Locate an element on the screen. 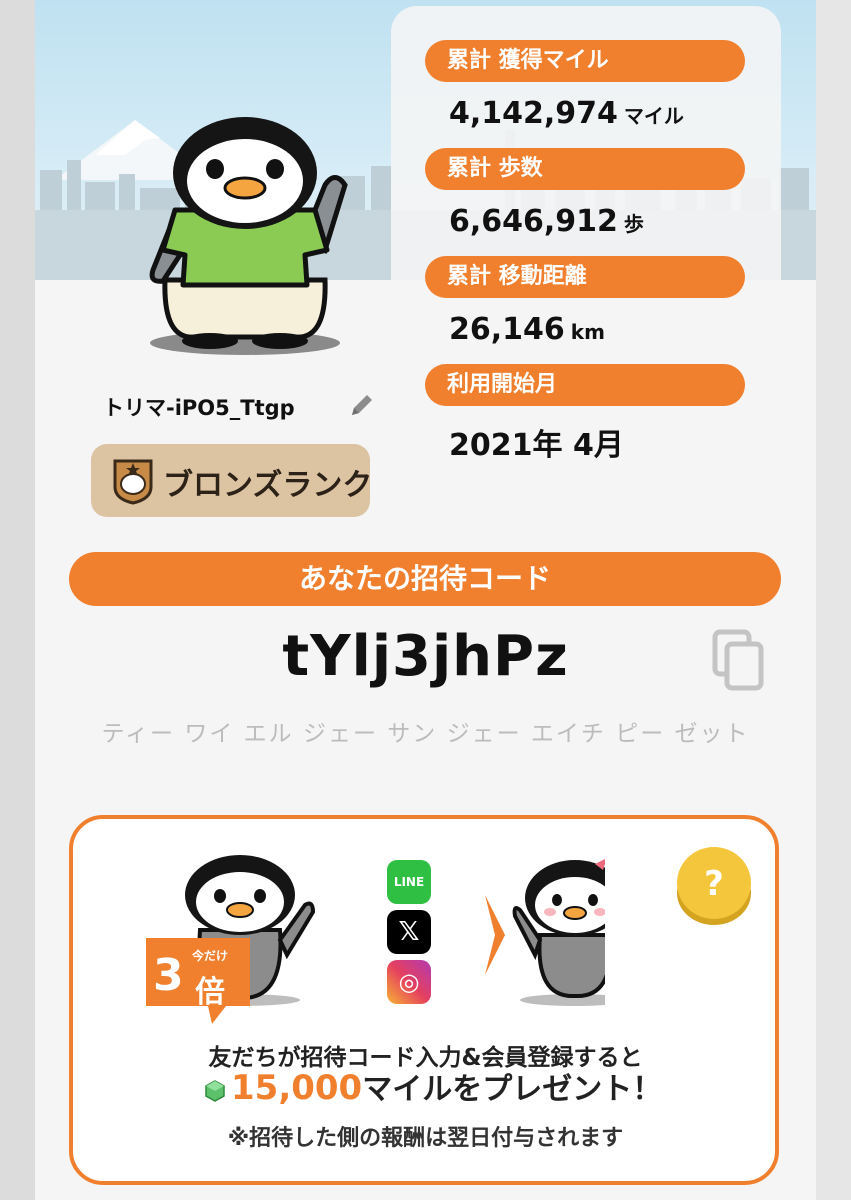 The image size is (851, 1200). penguin-mascot-image is located at coordinates (248, 236).